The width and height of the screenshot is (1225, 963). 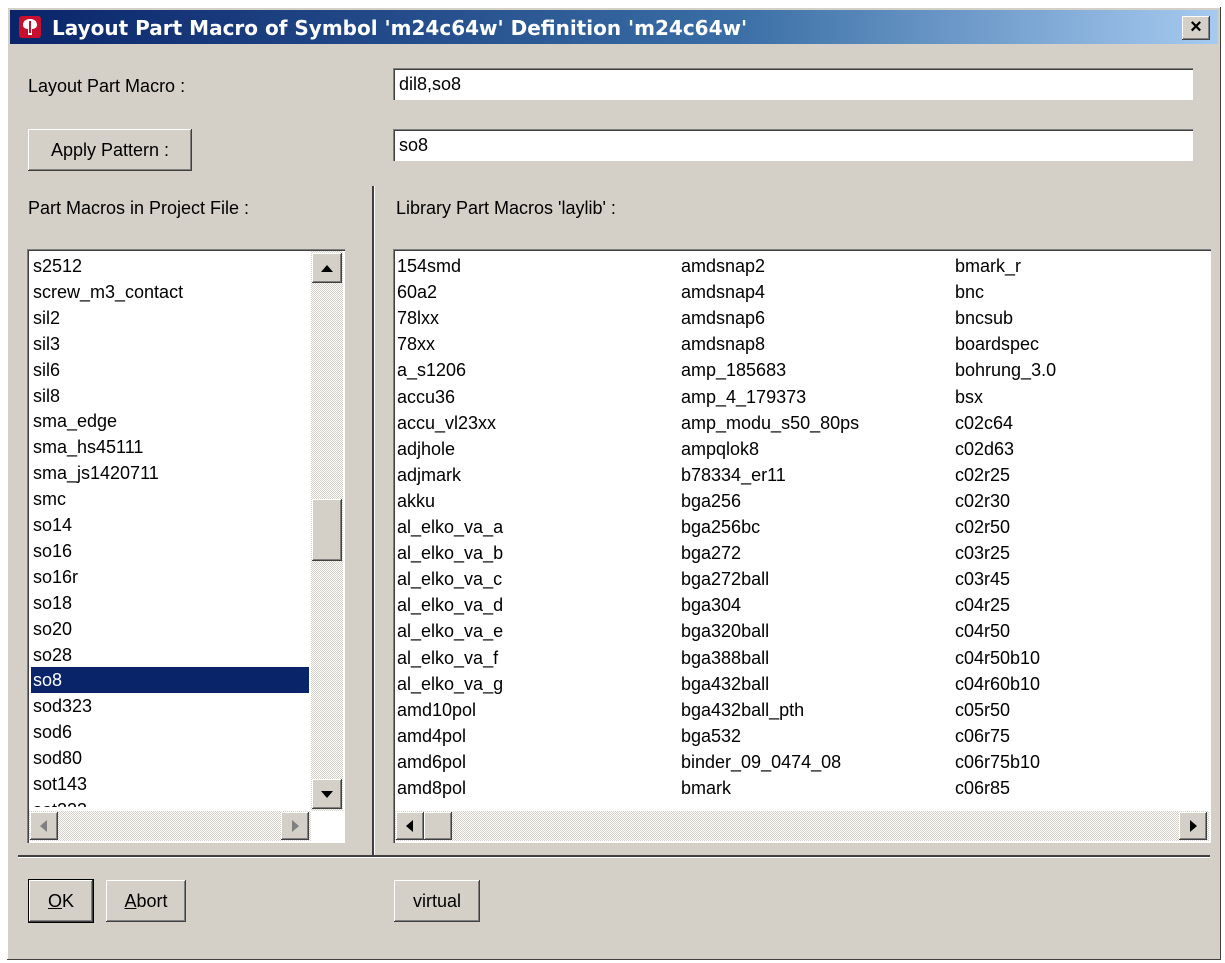 What do you see at coordinates (170, 655) in the screenshot?
I see `project-list-item: so28` at bounding box center [170, 655].